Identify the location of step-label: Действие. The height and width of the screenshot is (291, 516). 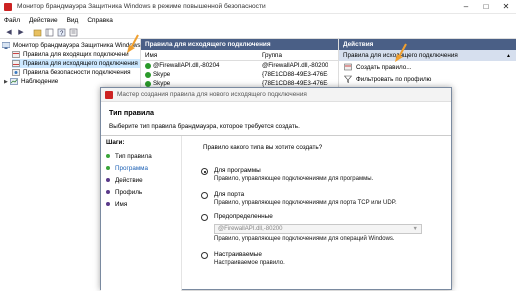
(129, 180).